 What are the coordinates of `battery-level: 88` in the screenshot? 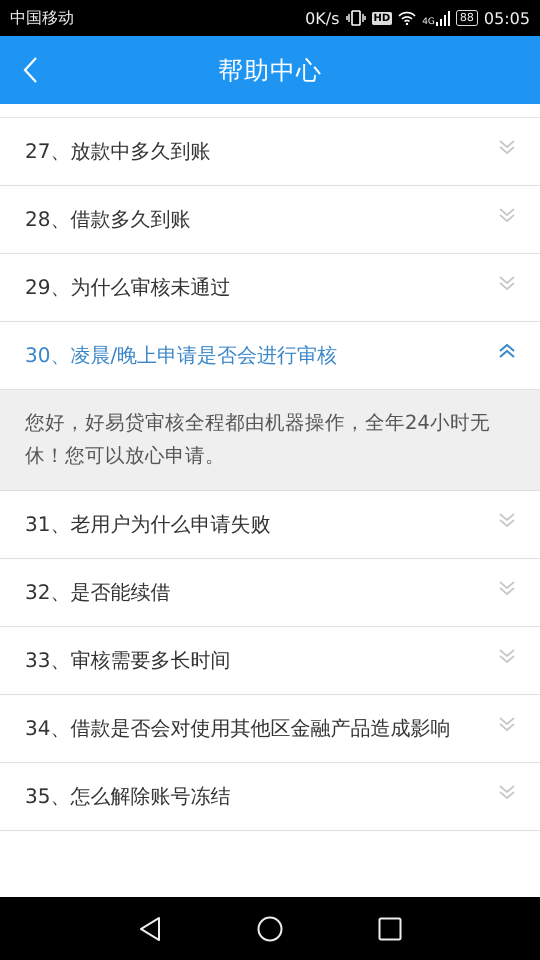 It's located at (467, 18).